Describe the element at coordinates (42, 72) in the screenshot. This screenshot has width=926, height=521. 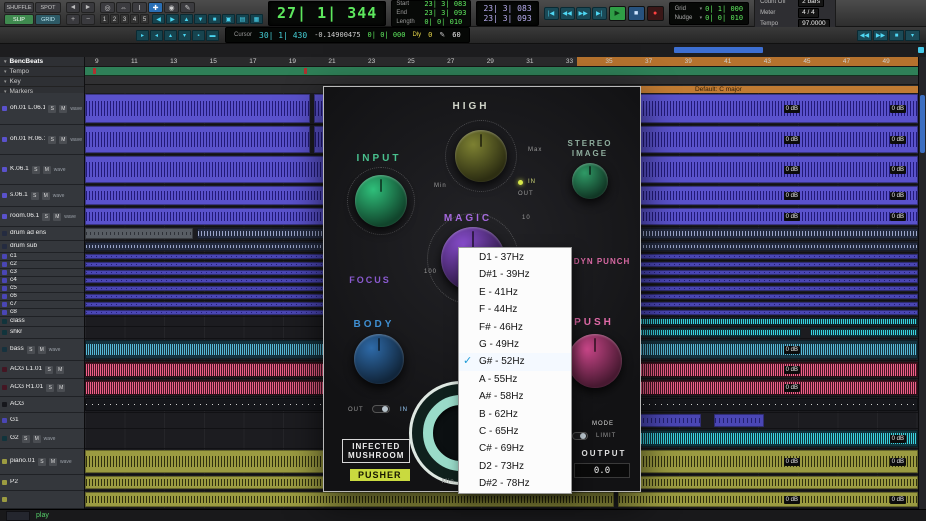
I see `ruler-row-tempo: ▾ Tempo` at that location.